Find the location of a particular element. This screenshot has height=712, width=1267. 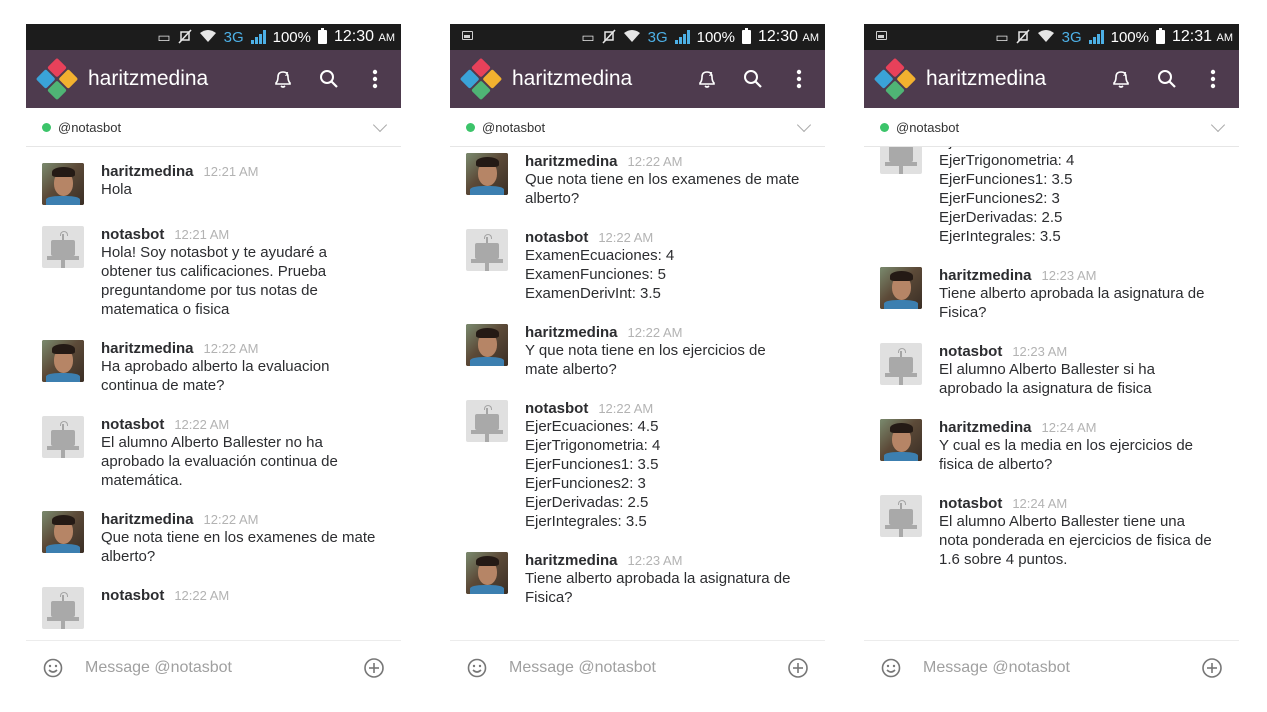

battery-icon is located at coordinates (322, 36).